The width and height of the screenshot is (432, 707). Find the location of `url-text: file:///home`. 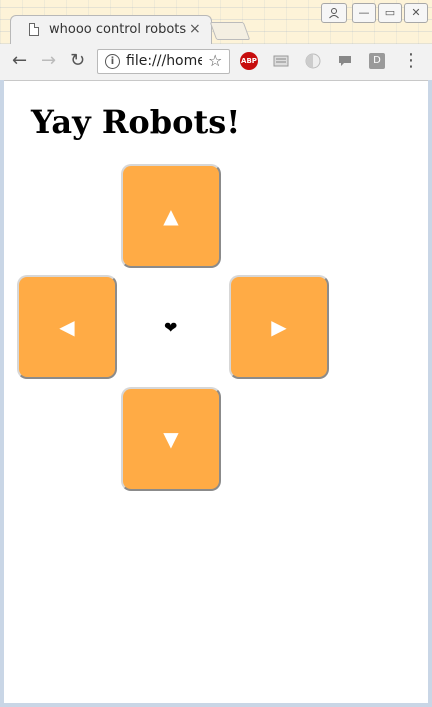

url-text: file:///home is located at coordinates (164, 61).